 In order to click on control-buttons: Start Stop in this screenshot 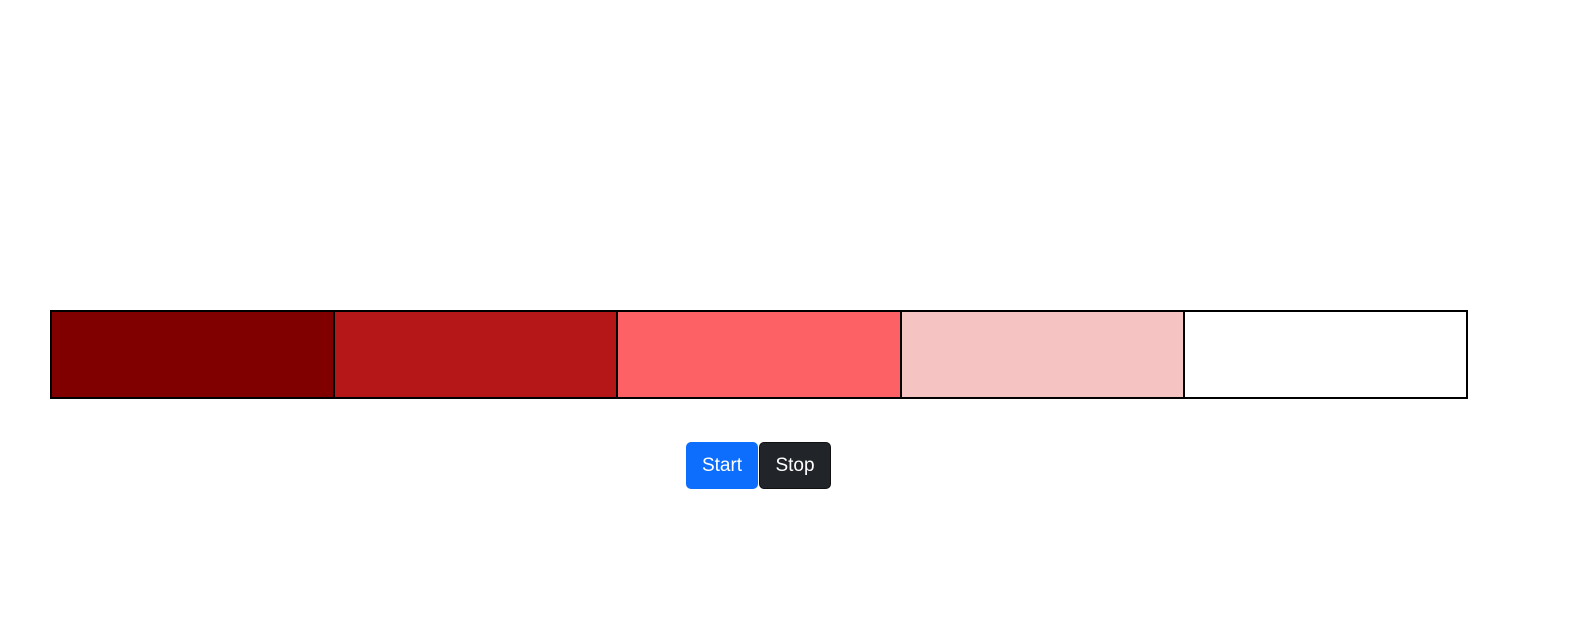, I will do `click(758, 465)`.